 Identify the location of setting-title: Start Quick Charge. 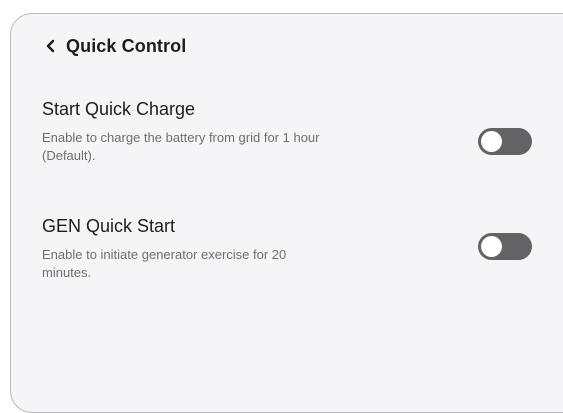
(119, 109).